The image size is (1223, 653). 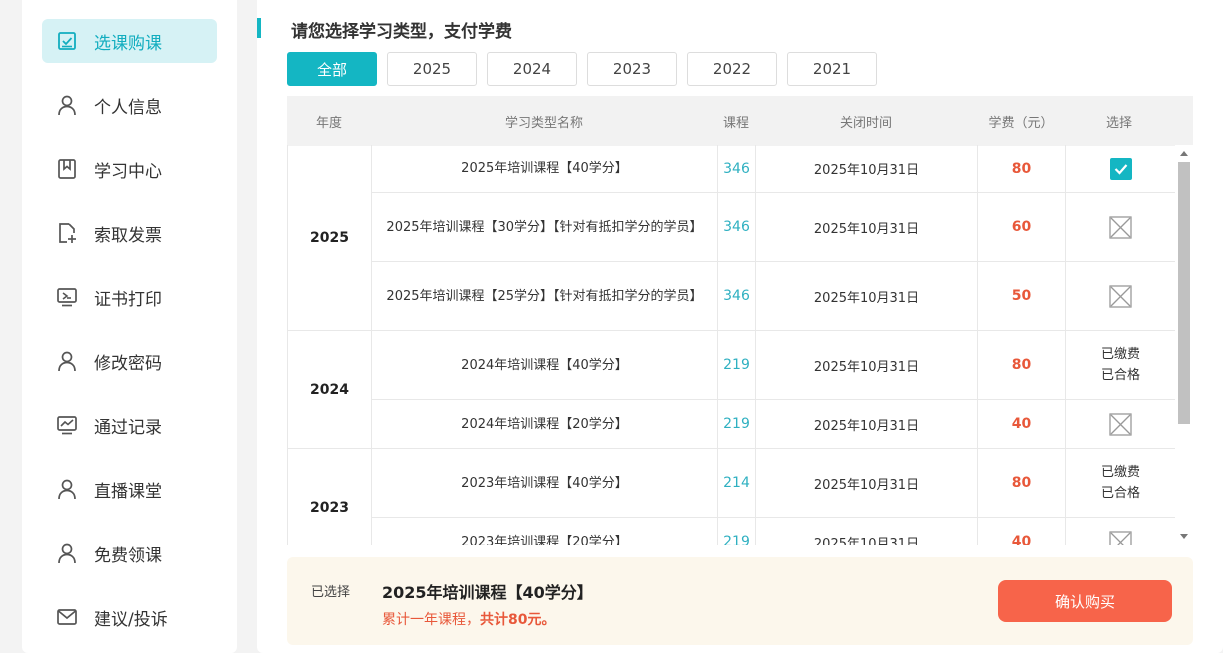 I want to click on sidebar-item-live-classroom: 直播课堂, so click(x=129, y=489).